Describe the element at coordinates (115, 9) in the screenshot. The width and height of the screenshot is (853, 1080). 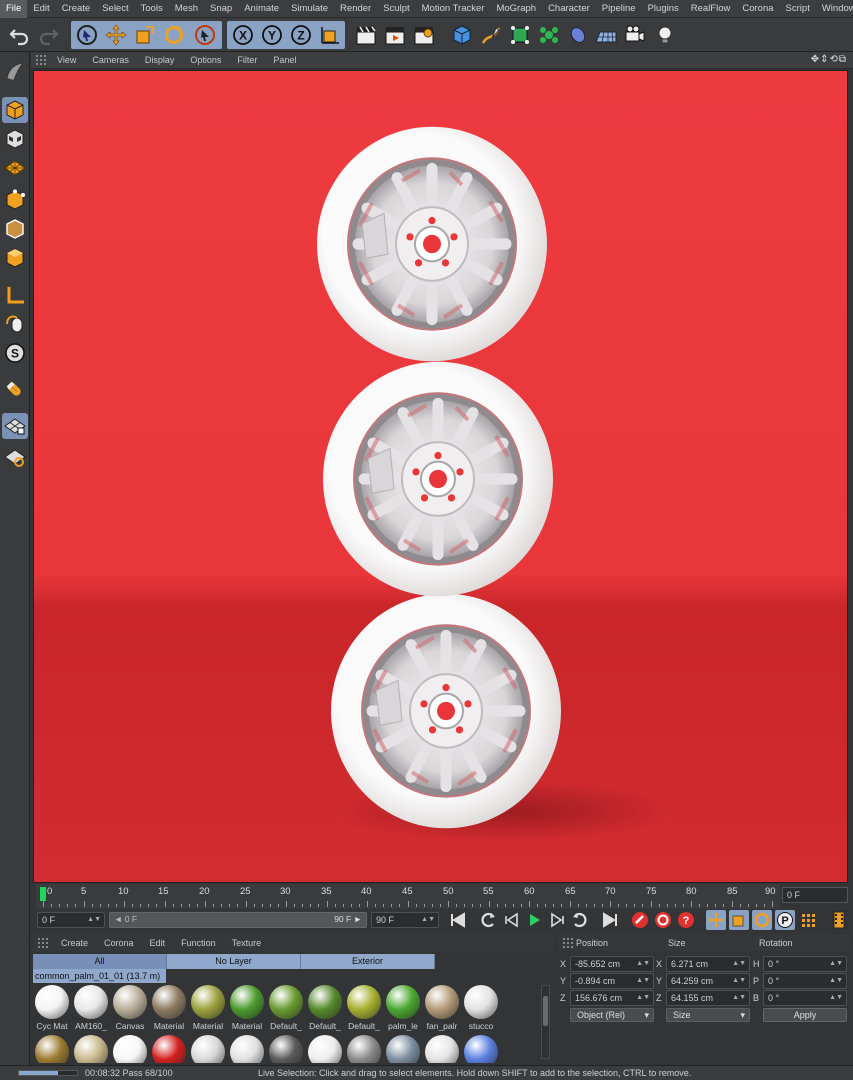
I see `menu-select: Select` at that location.